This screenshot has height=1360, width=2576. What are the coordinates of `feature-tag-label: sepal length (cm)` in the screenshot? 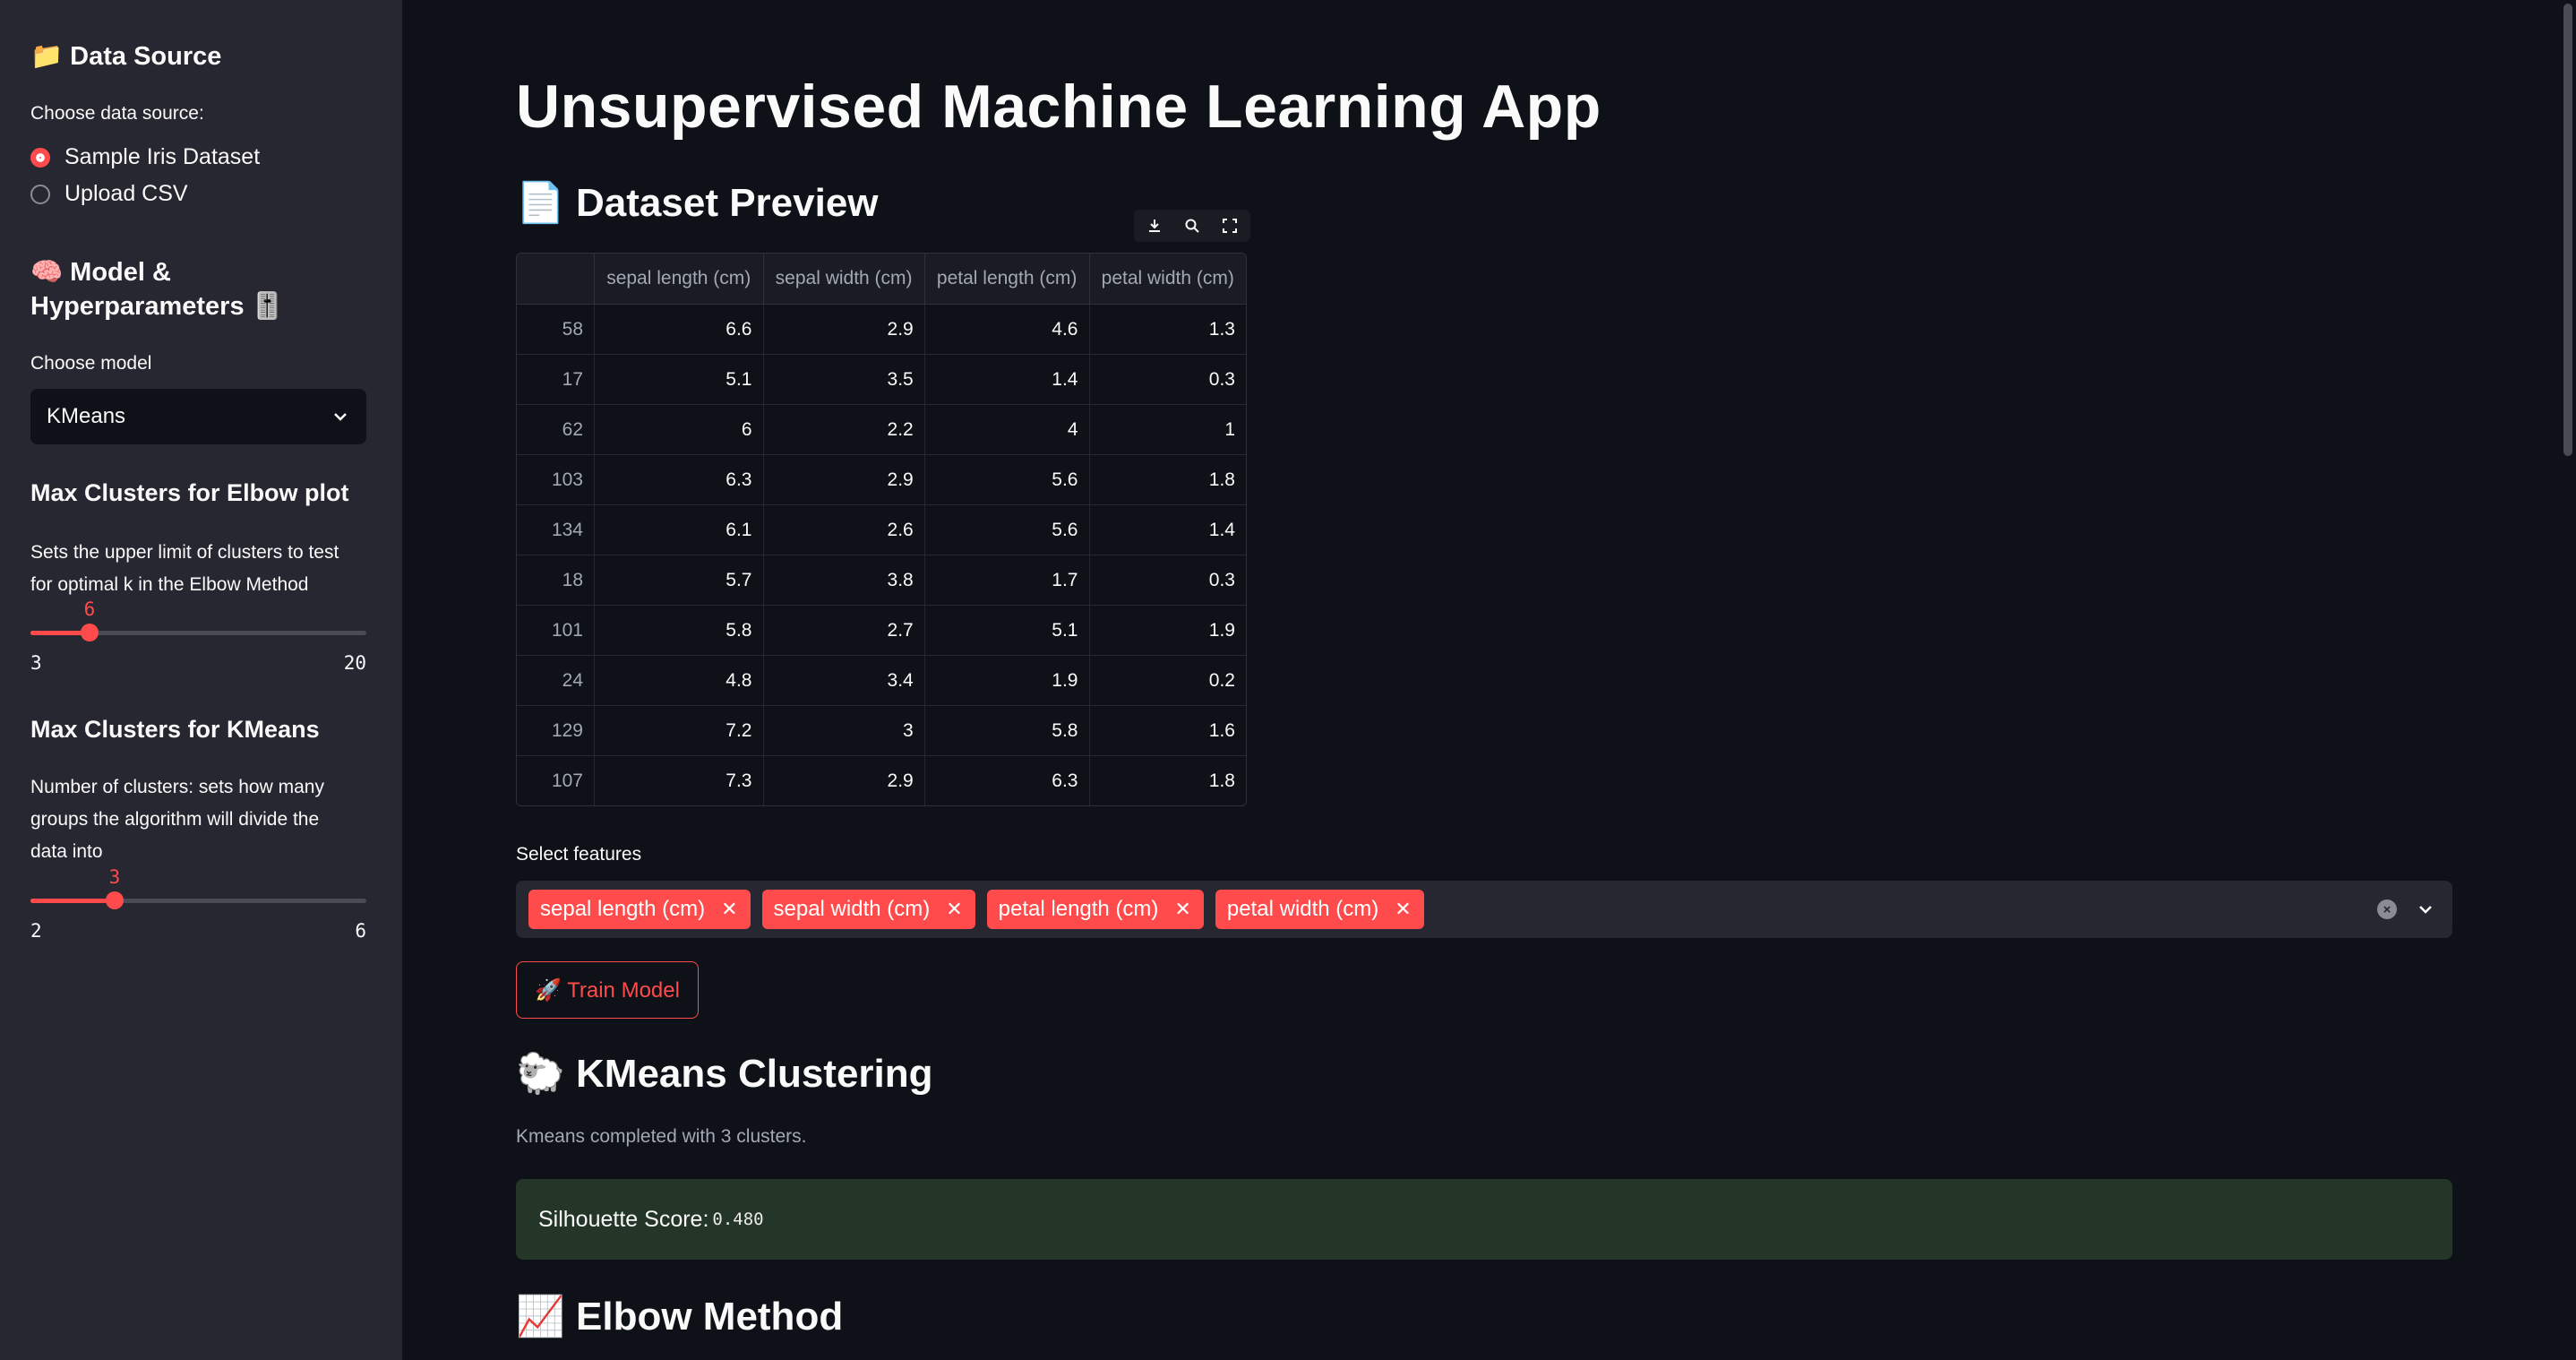 It's located at (623, 909).